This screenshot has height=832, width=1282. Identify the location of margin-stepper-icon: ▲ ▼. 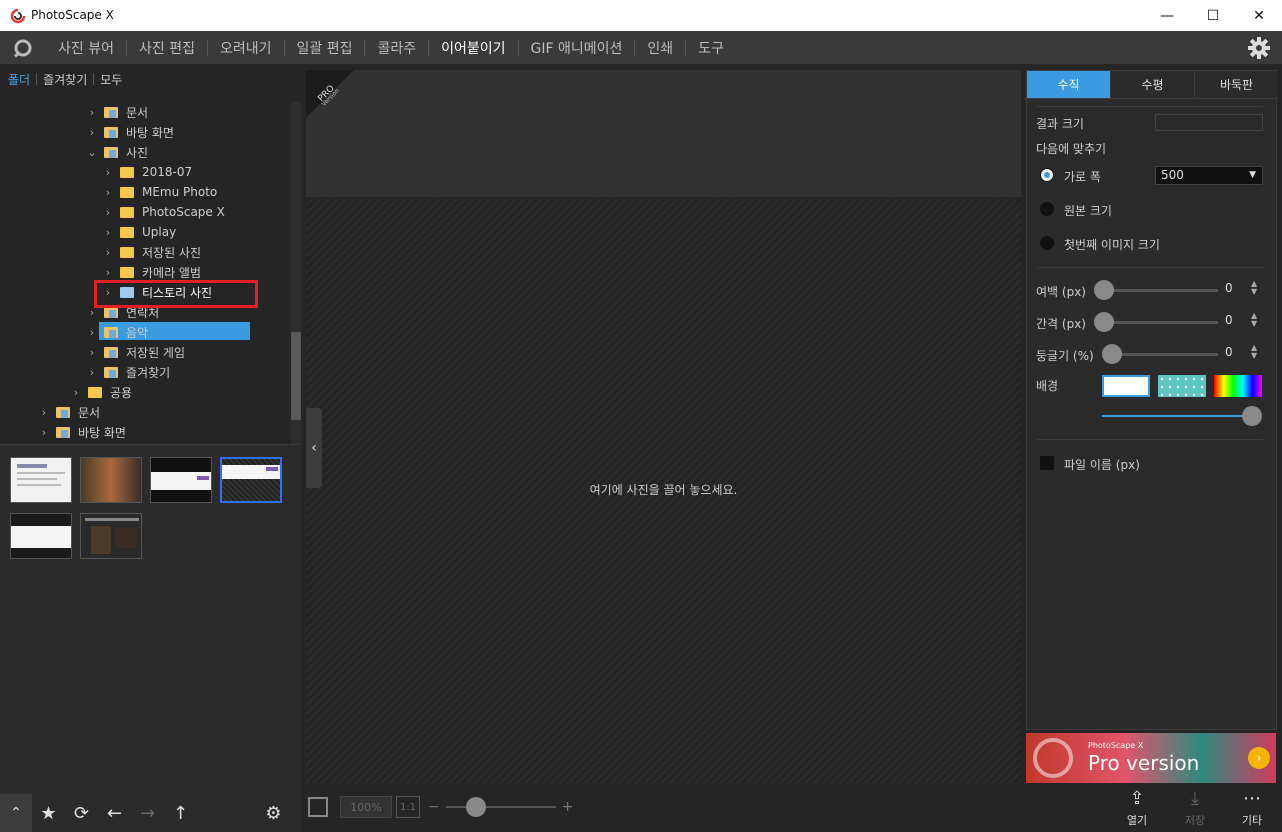
(1254, 288).